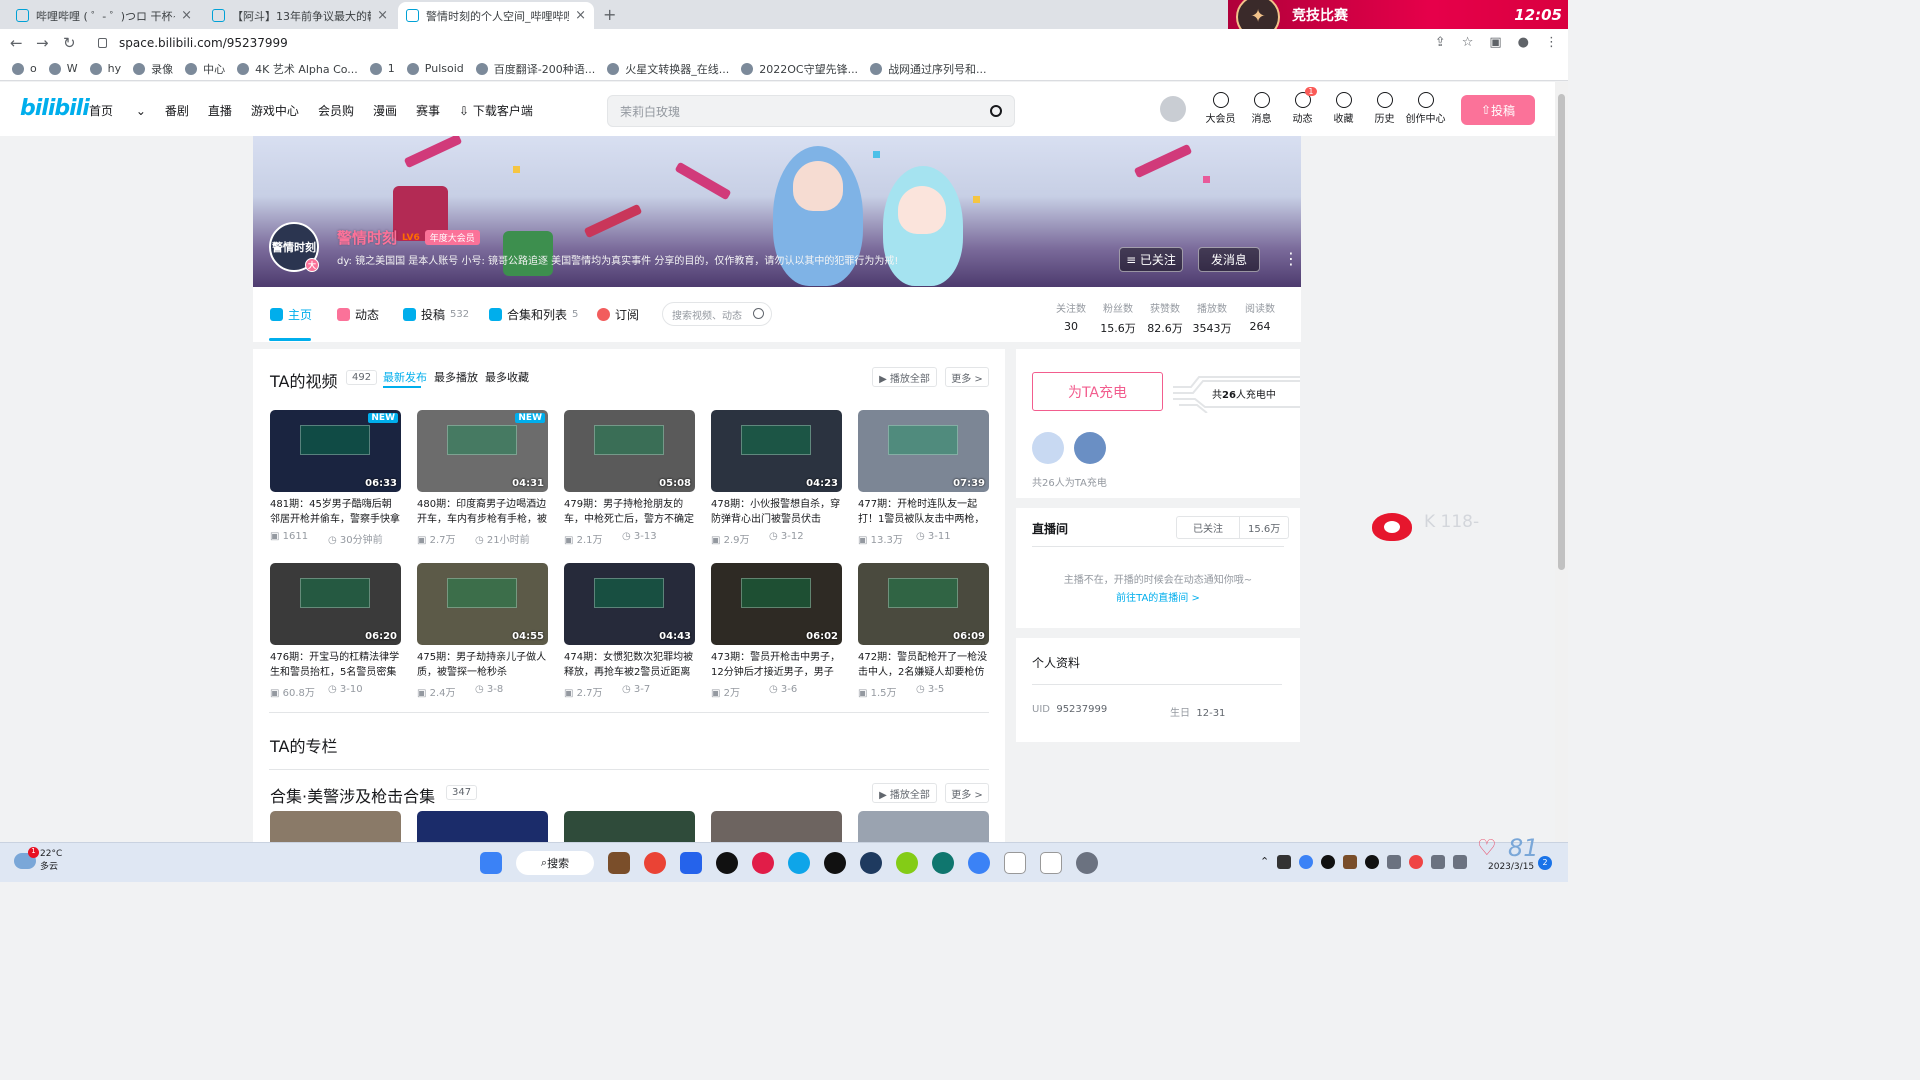 This screenshot has width=1920, height=1080. What do you see at coordinates (496, 15) in the screenshot?
I see `browser-tab-3: 警情时刻的个人空间_哔哩哔哩_b ×` at bounding box center [496, 15].